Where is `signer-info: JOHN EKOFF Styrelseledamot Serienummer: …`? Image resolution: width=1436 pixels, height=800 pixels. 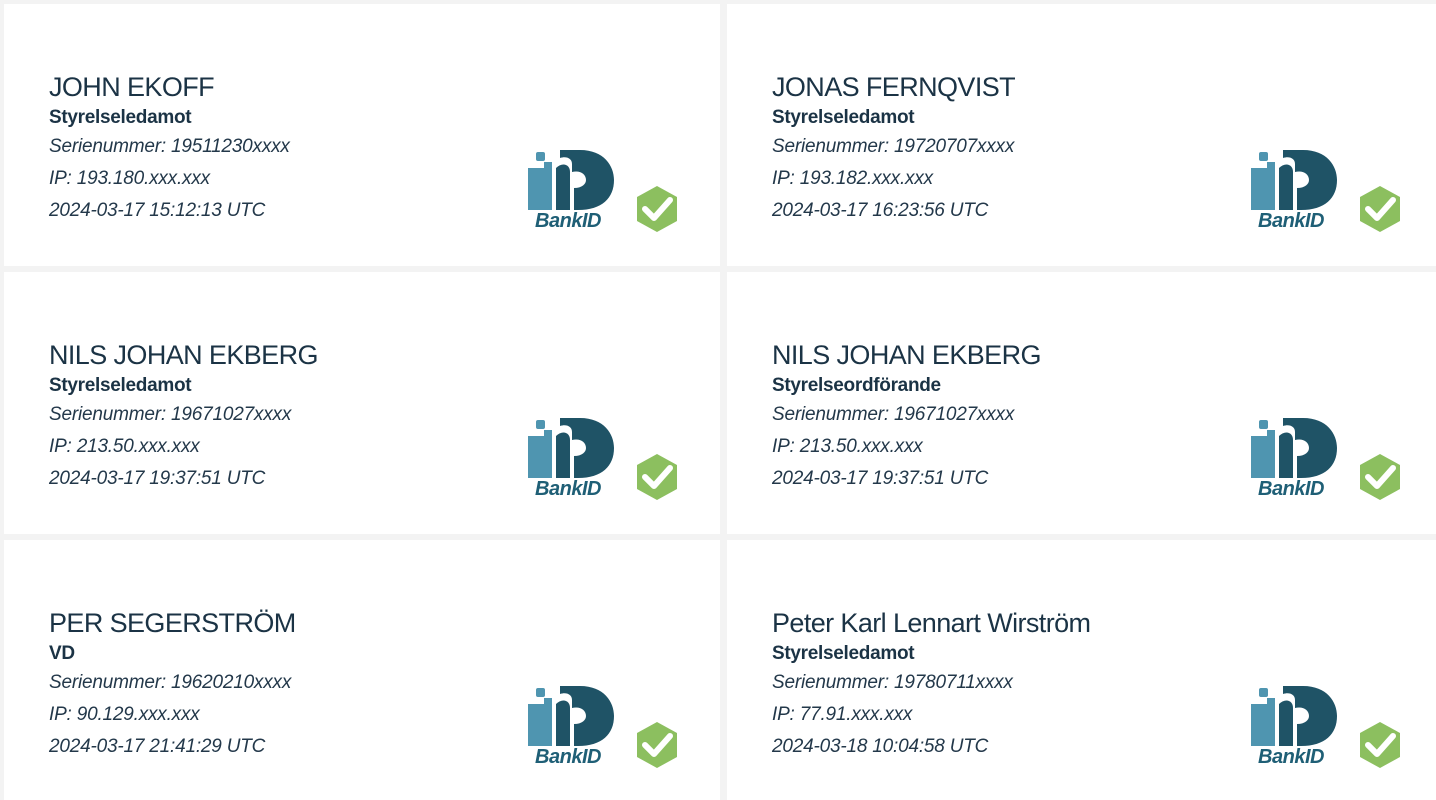 signer-info: JOHN EKOFF Styrelseledamot Serienummer: … is located at coordinates (169, 148).